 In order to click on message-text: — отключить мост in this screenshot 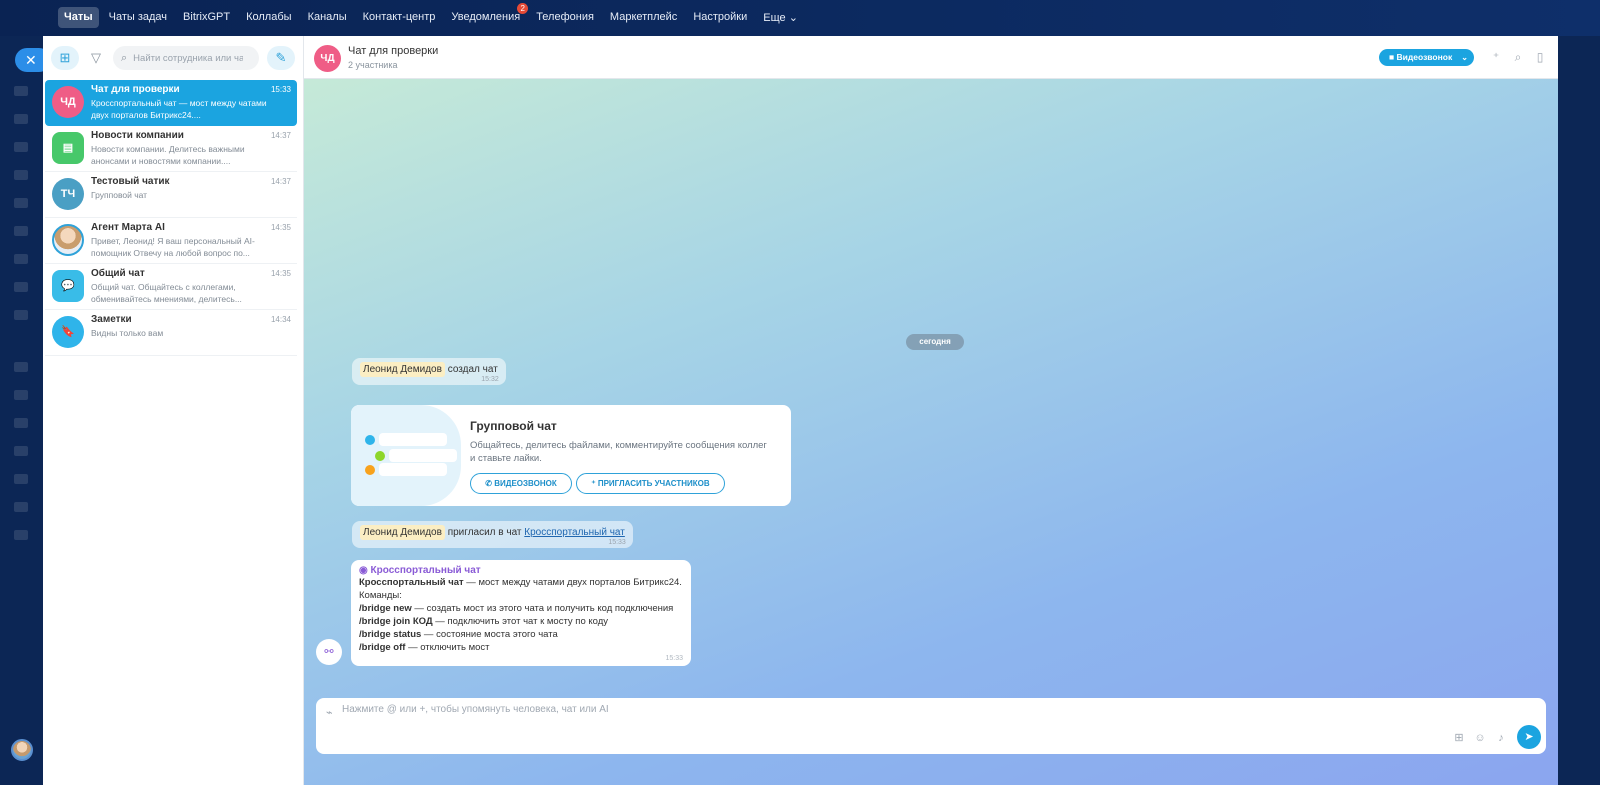, I will do `click(447, 647)`.